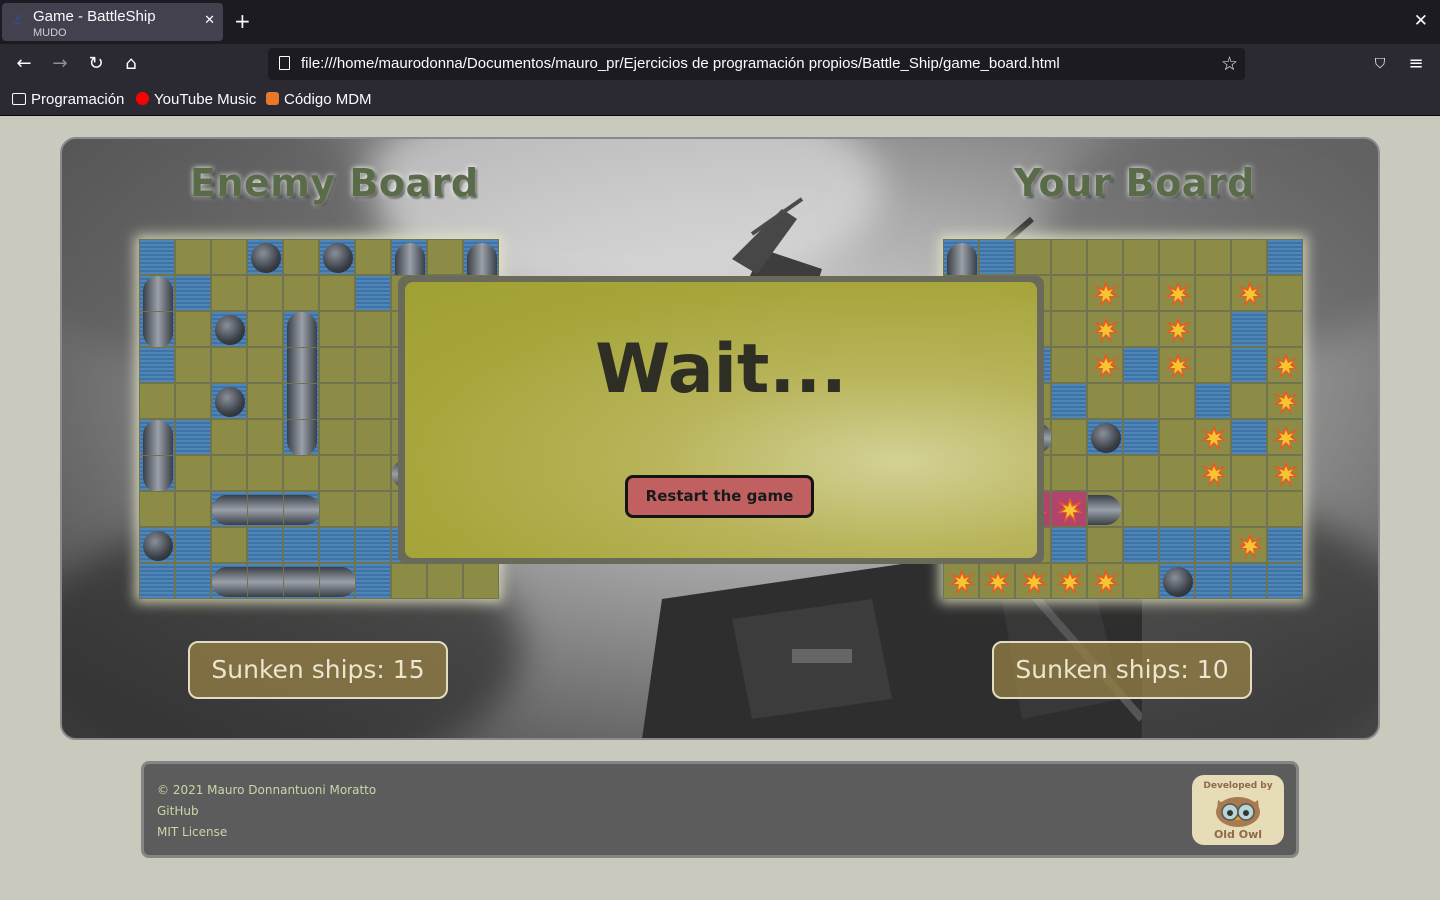  Describe the element at coordinates (196, 99) in the screenshot. I see `bookmark-youtube-music: YouTube Music` at that location.